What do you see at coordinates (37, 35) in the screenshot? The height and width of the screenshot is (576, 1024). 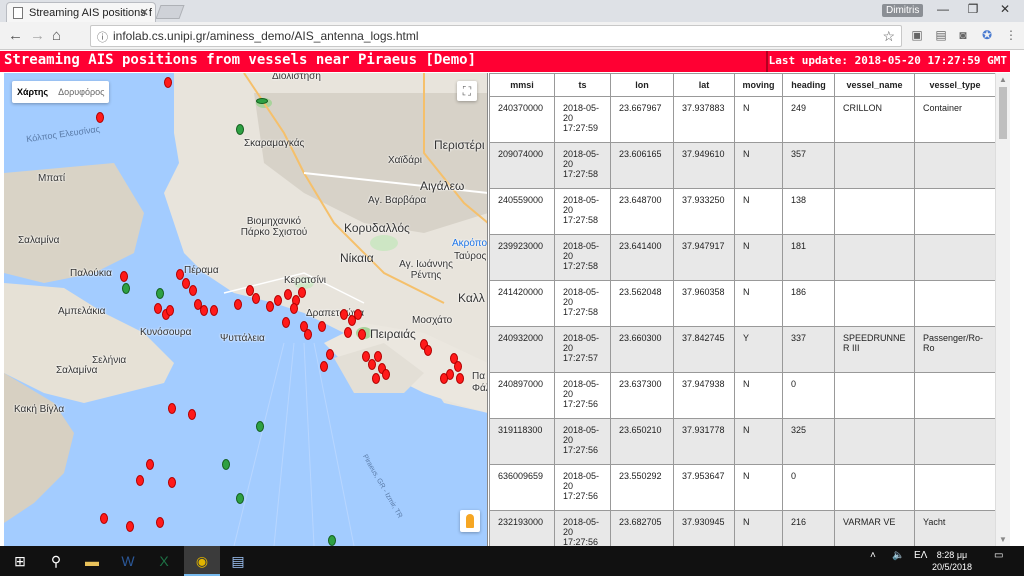 I see `forward-arrow-icon: →` at bounding box center [37, 35].